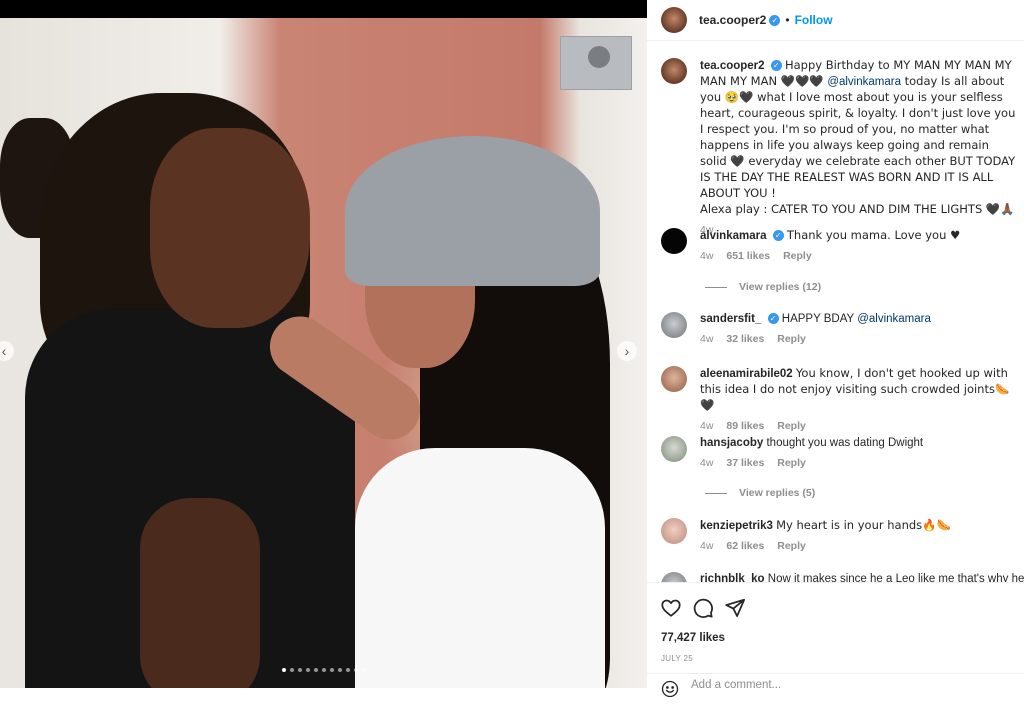 The width and height of the screenshot is (1024, 704). Describe the element at coordinates (230, 228) in the screenshot. I see `man-face` at that location.